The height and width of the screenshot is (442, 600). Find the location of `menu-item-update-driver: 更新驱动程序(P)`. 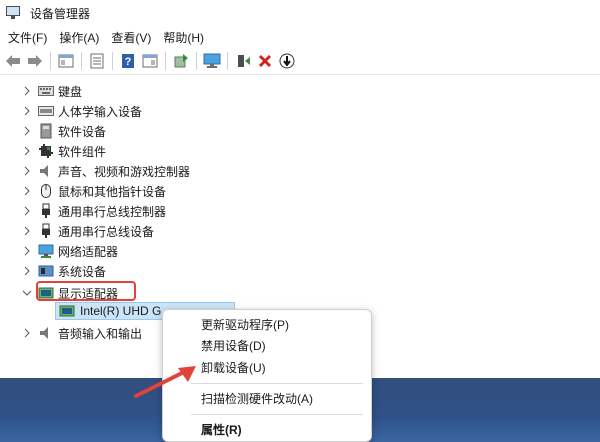

menu-item-update-driver: 更新驱动程序(P) is located at coordinates (267, 324).